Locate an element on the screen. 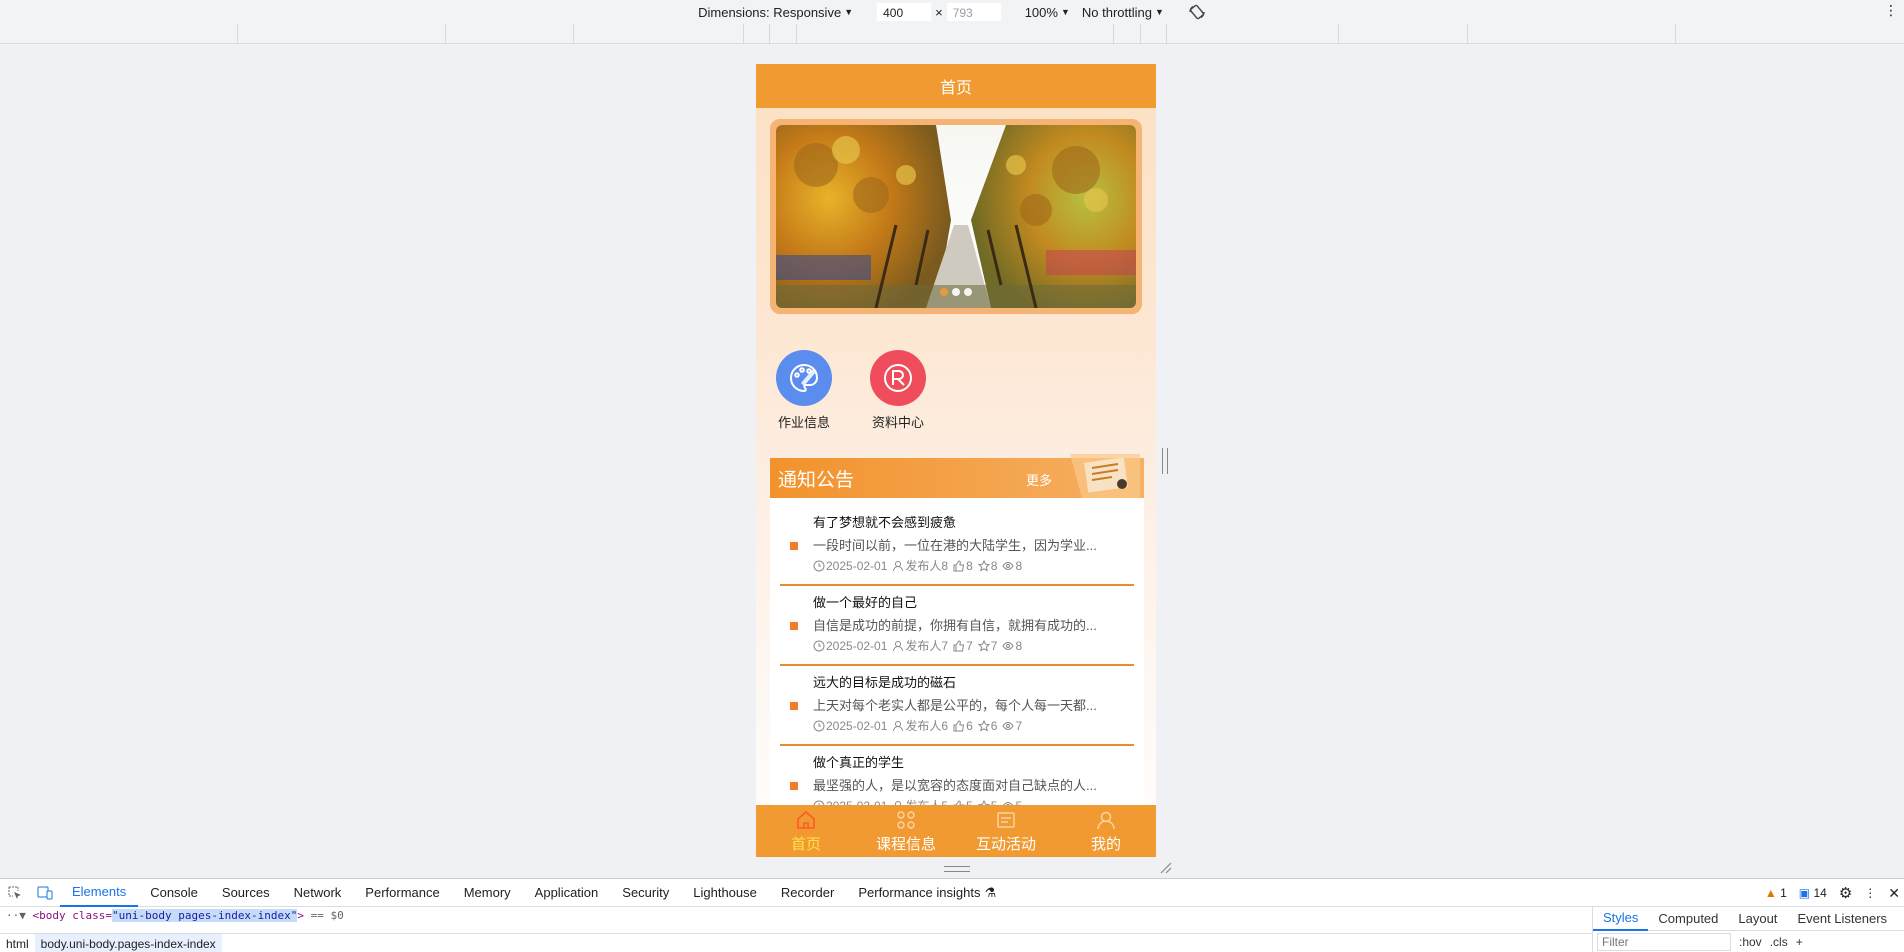 The width and height of the screenshot is (1904, 952). styles-filter-input is located at coordinates (1664, 942).